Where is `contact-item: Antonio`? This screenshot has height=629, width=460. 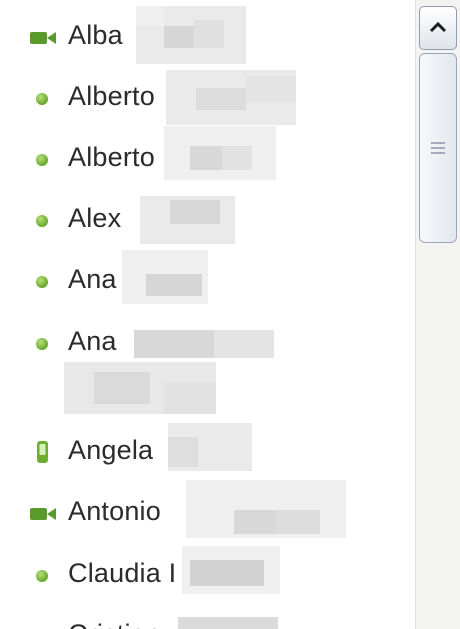 contact-item: Antonio is located at coordinates (207, 509).